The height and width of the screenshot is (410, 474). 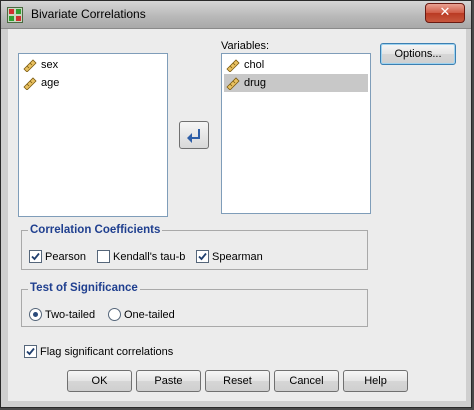 I want to click on help-button: Help, so click(x=375, y=381).